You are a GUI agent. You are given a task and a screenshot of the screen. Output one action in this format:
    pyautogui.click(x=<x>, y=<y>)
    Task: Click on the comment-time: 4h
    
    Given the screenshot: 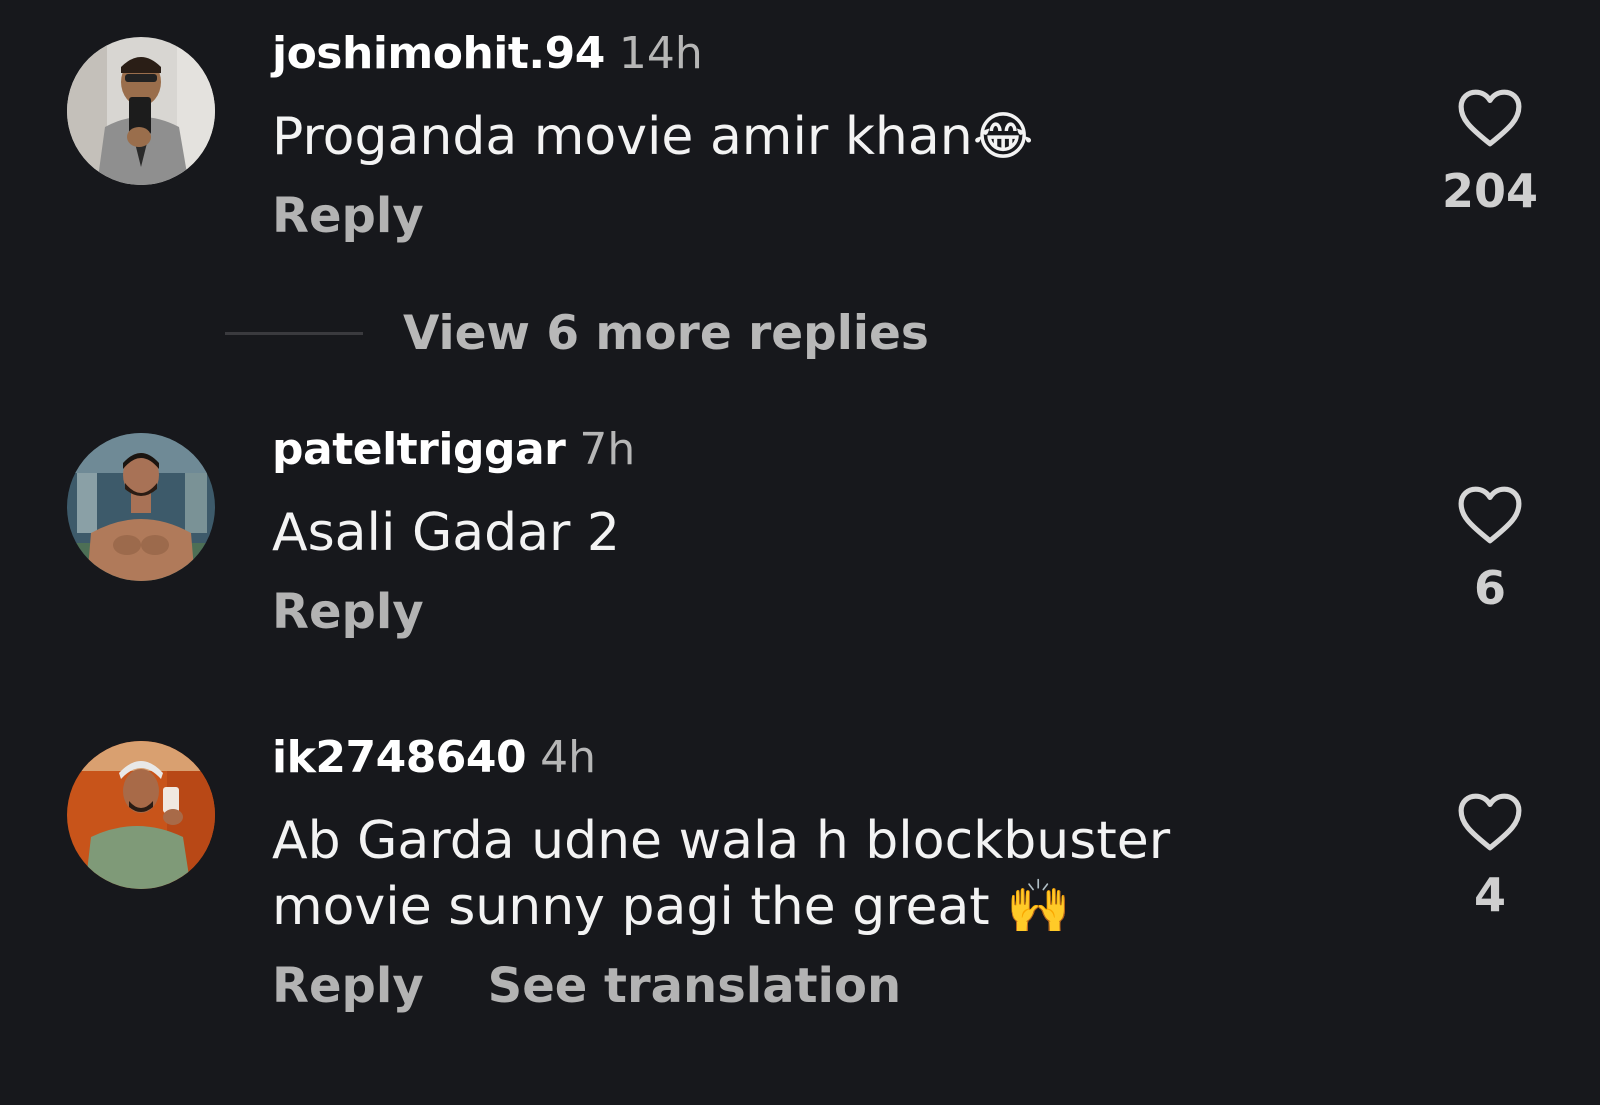 What is the action you would take?
    pyautogui.click(x=568, y=757)
    